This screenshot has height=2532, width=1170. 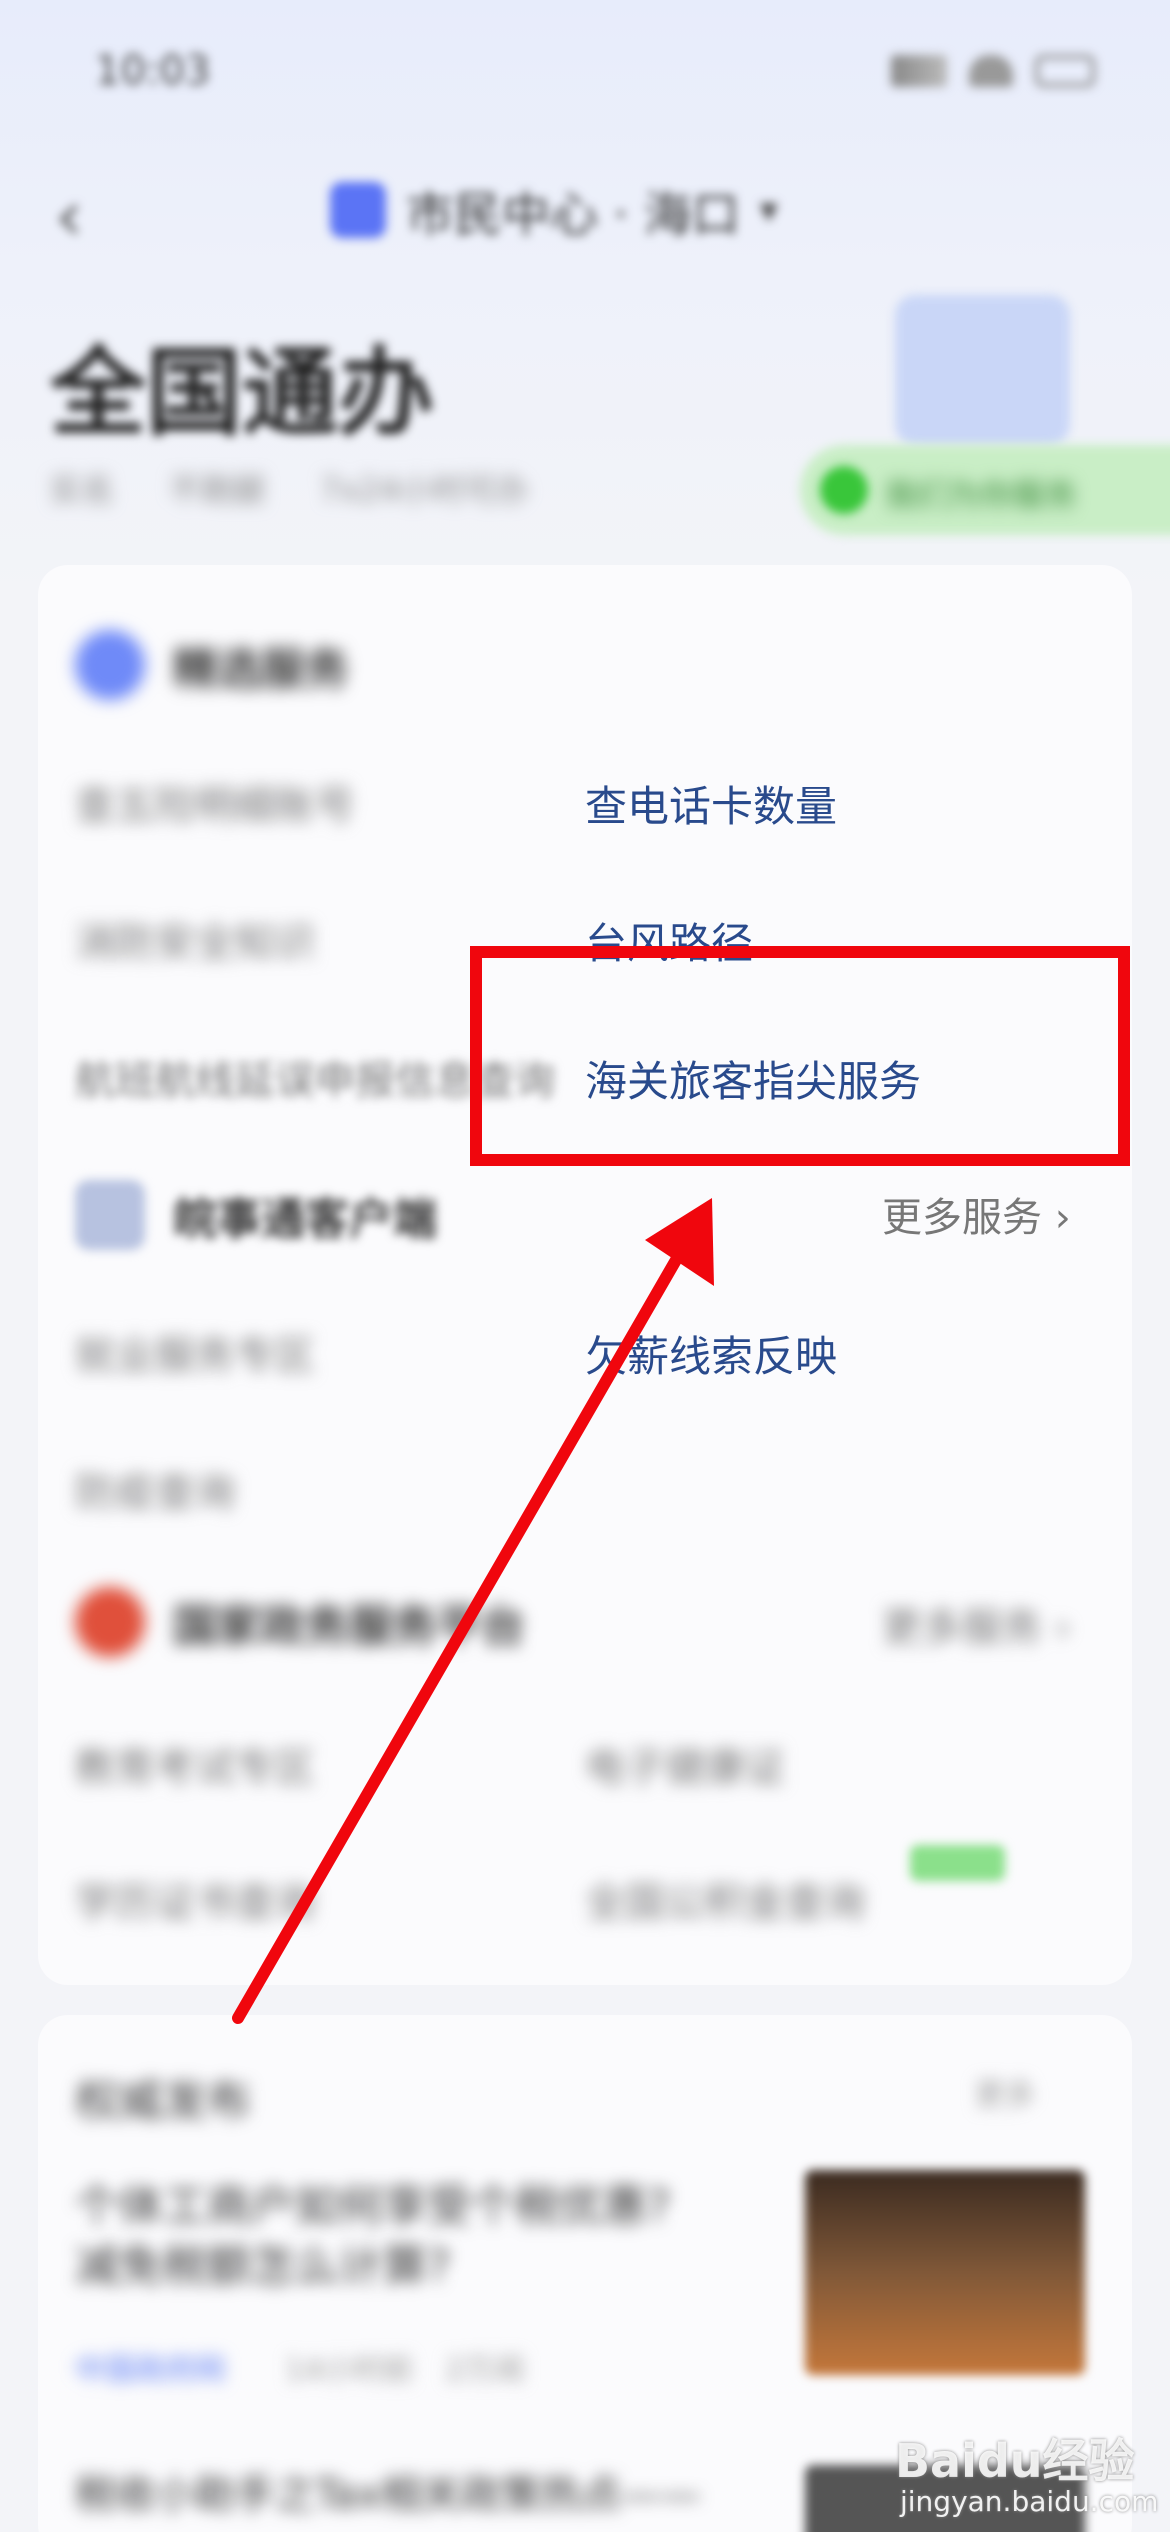 What do you see at coordinates (110, 1622) in the screenshot?
I see `national-emblem-icon` at bounding box center [110, 1622].